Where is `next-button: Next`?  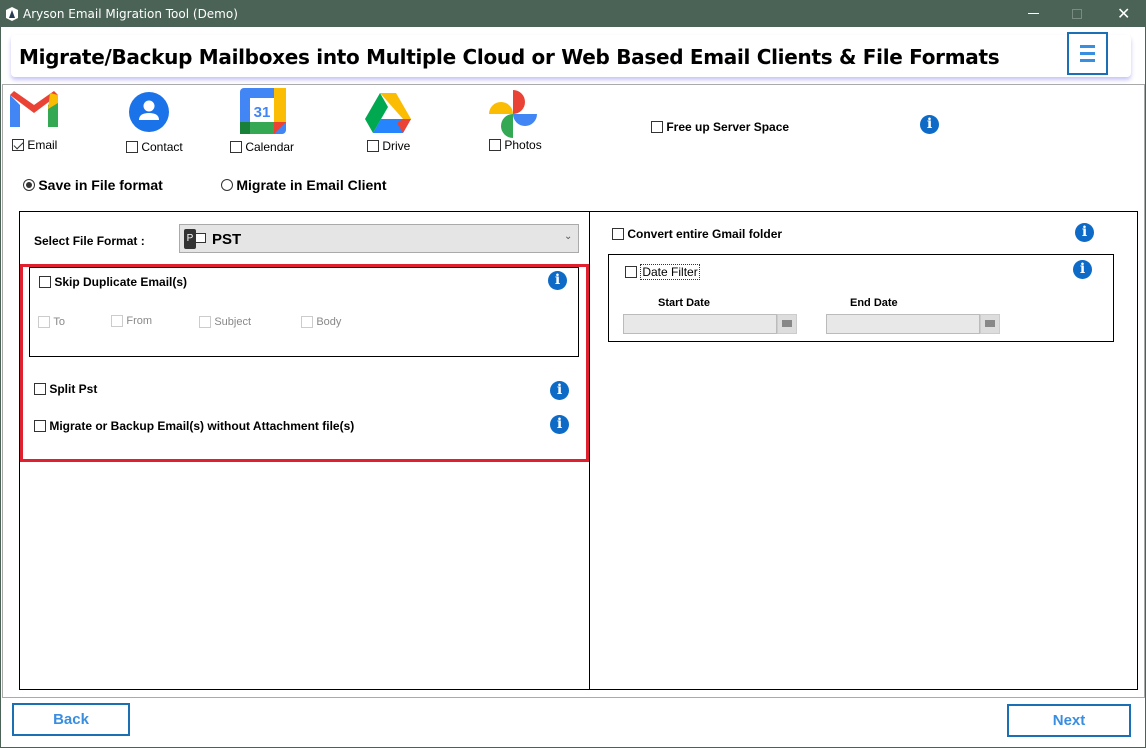 next-button: Next is located at coordinates (1069, 720).